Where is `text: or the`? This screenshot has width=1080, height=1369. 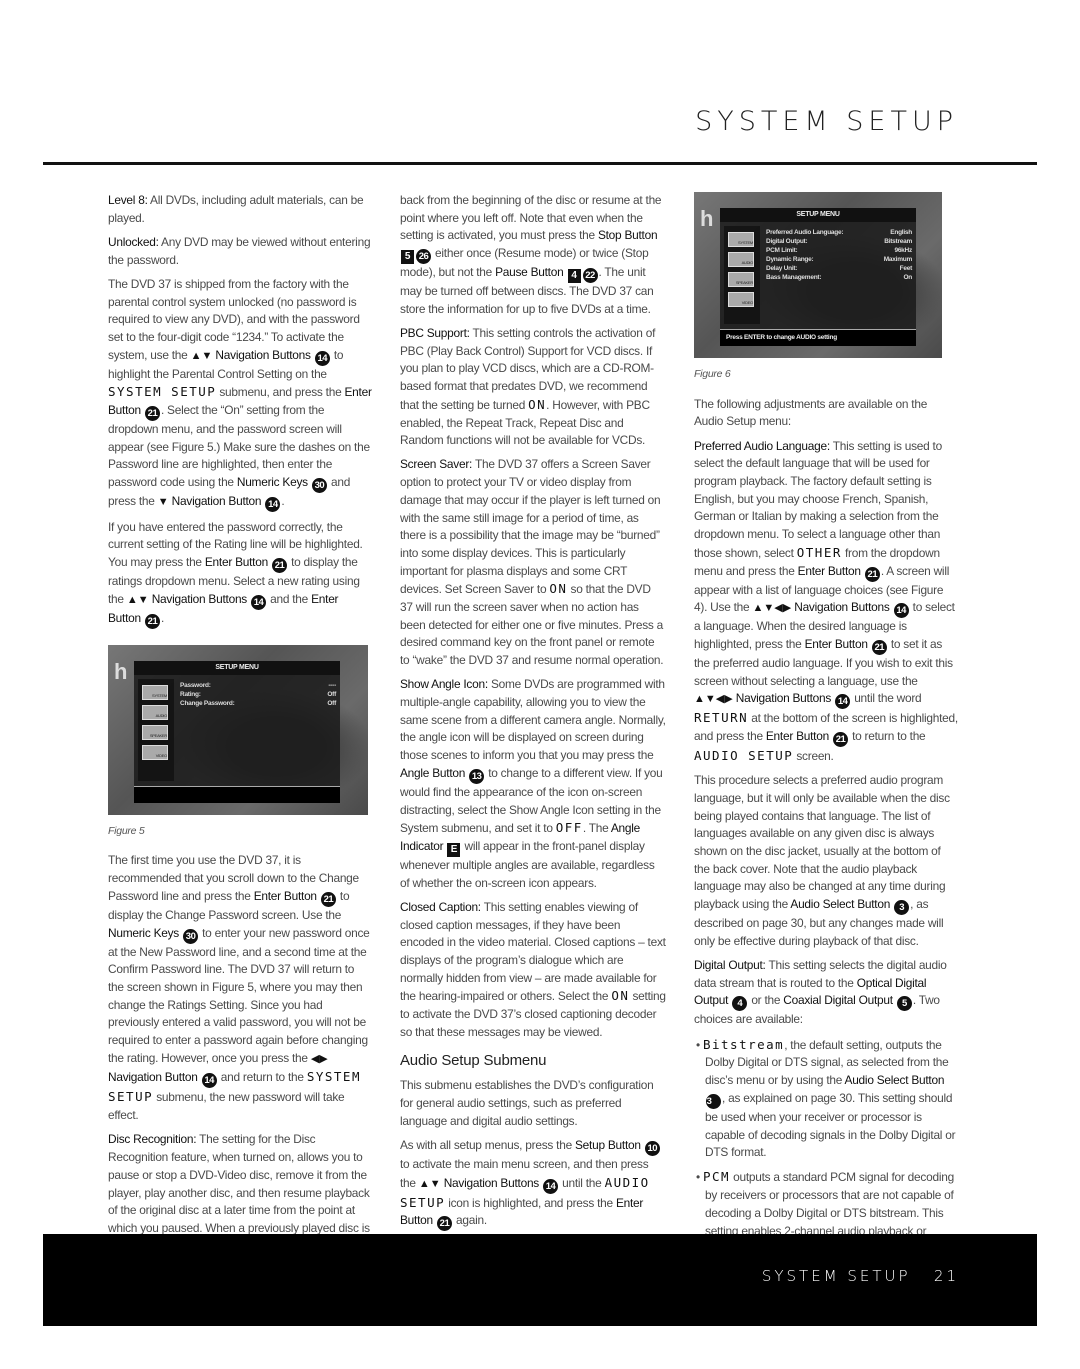
text: or the is located at coordinates (766, 1000).